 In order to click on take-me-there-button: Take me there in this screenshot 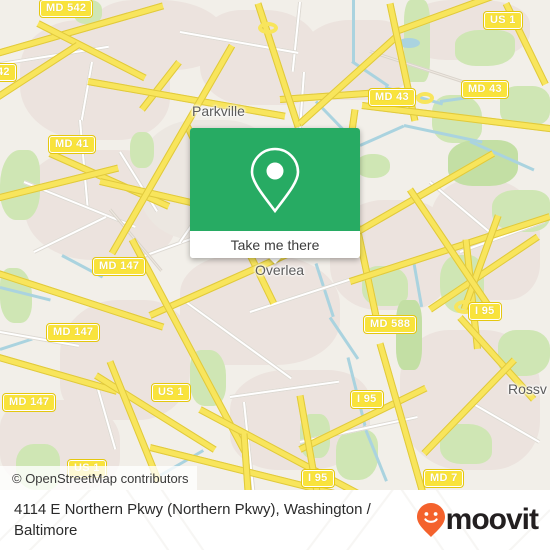, I will do `click(275, 244)`.